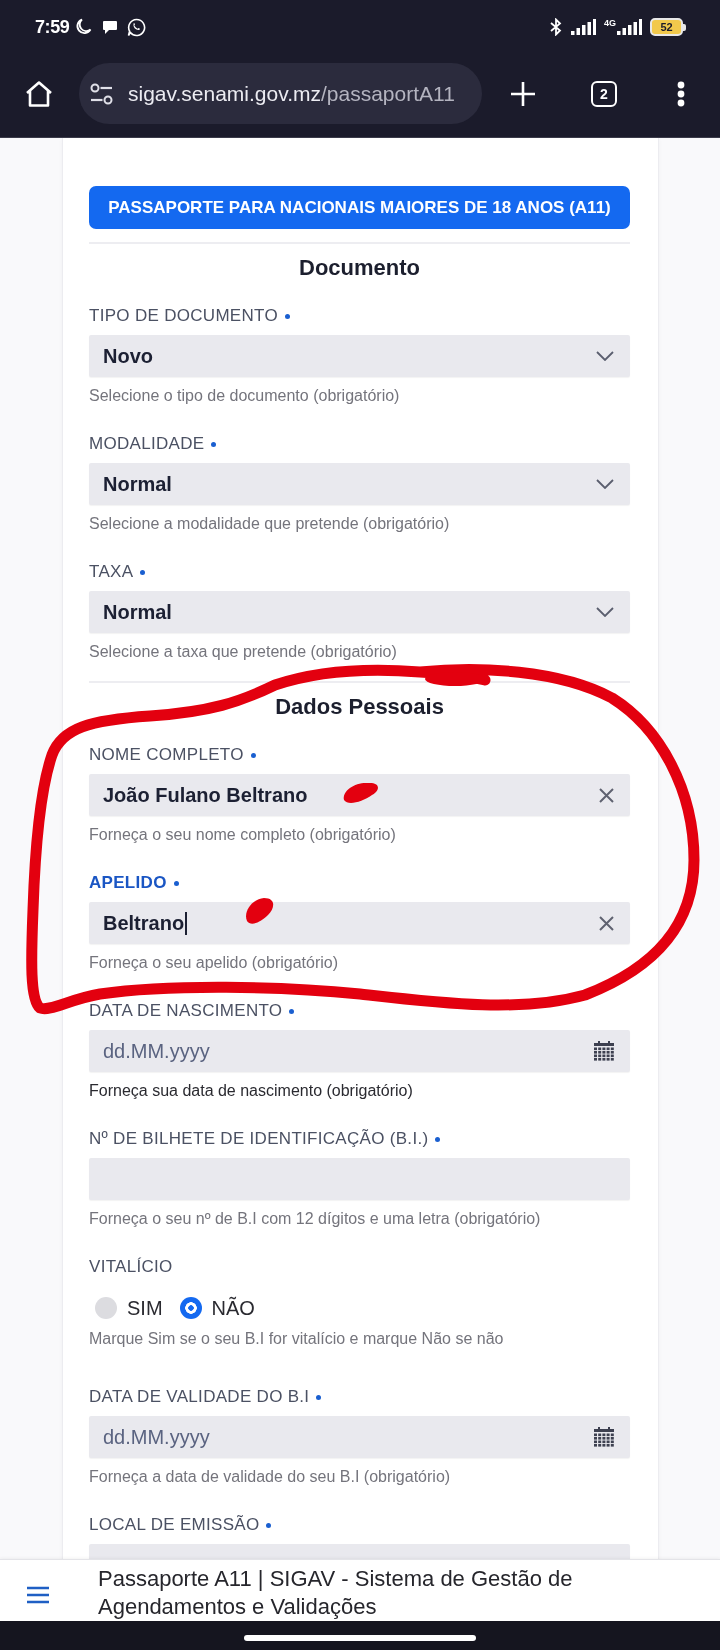  I want to click on phone-bubble-icon, so click(137, 27).